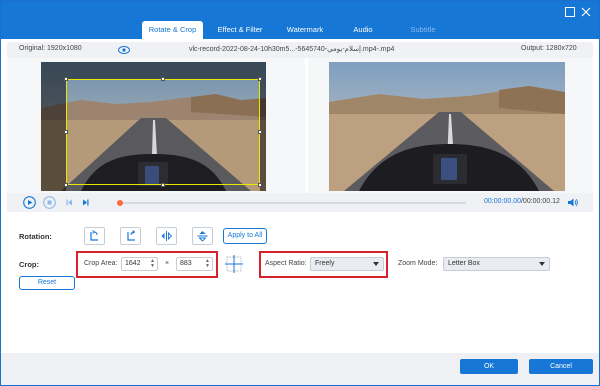  I want to click on tab-rotate-crop: Rotate & Crop, so click(172, 30).